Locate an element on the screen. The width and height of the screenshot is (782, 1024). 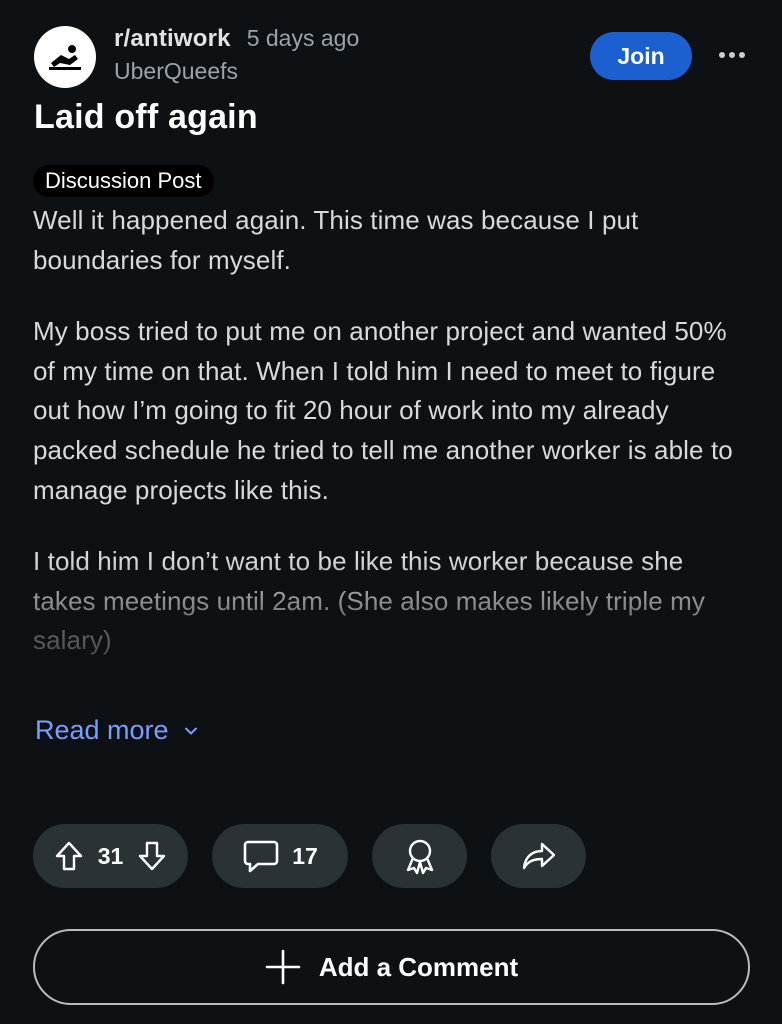
subreddit-avatar-icon is located at coordinates (65, 57).